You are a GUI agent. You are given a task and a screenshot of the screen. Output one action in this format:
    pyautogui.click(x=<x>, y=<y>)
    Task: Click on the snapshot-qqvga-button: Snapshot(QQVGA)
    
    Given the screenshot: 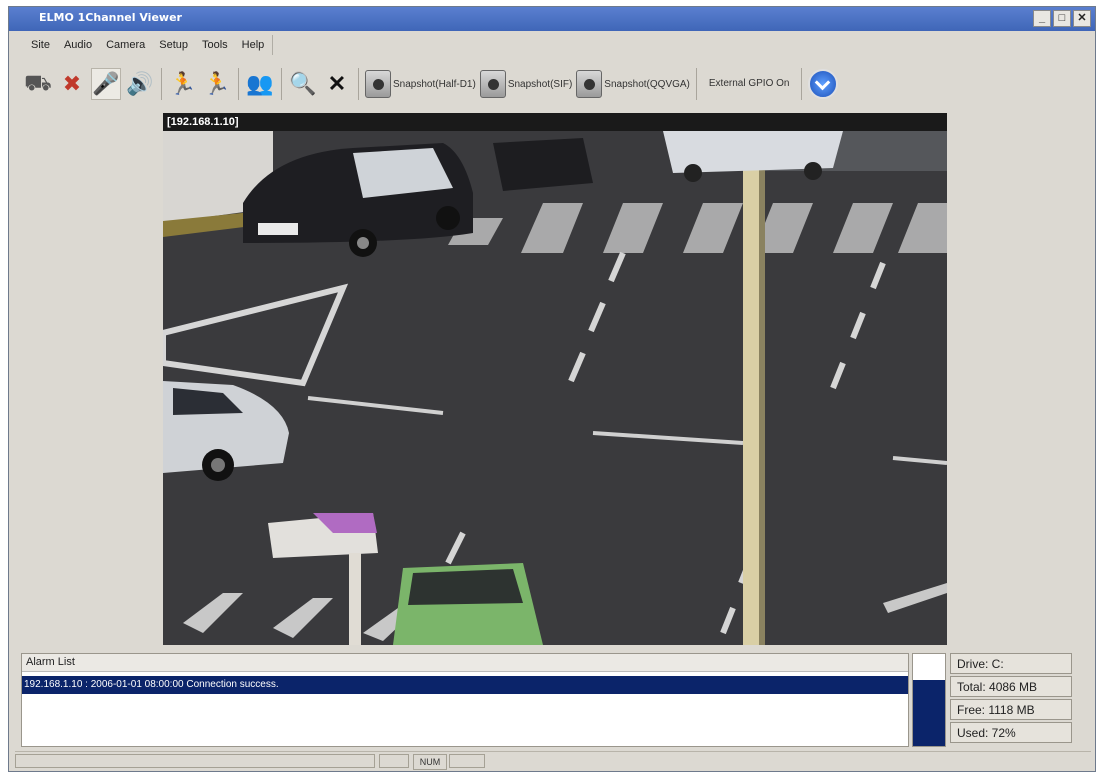 What is the action you would take?
    pyautogui.click(x=633, y=84)
    